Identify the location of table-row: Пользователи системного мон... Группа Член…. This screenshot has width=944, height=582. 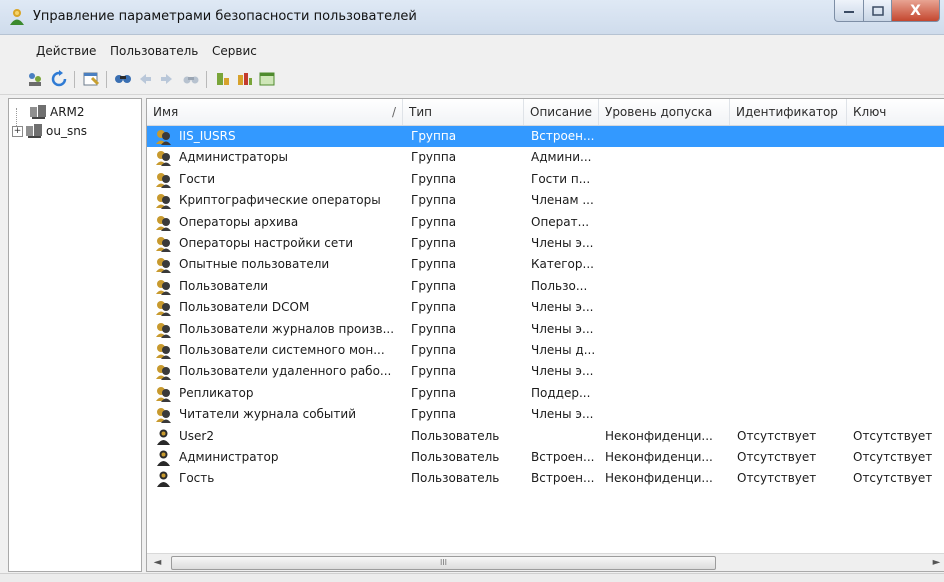
(545, 350).